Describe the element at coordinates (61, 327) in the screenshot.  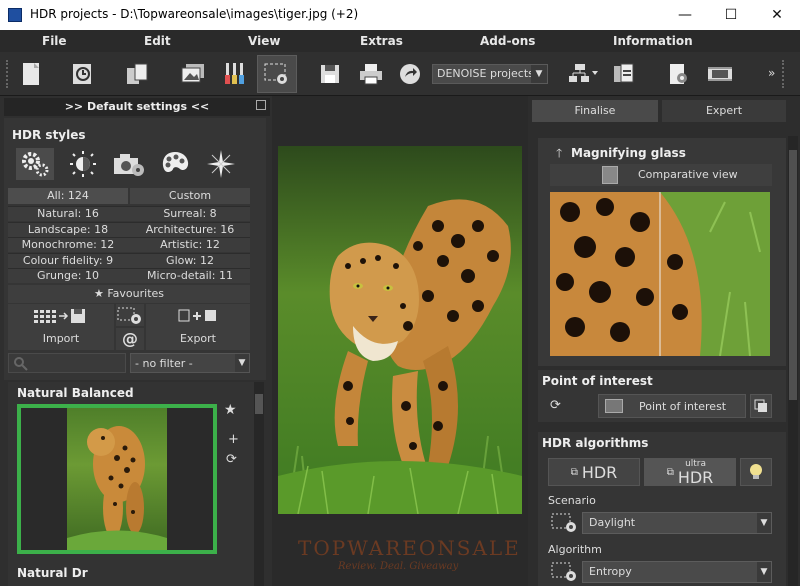
I see `import-button: Import` at that location.